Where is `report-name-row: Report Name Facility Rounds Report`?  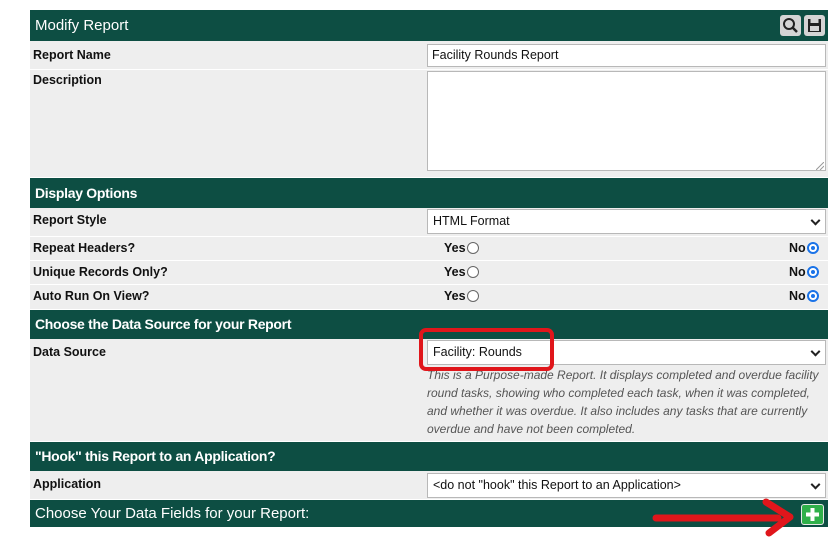 report-name-row: Report Name Facility Rounds Report is located at coordinates (429, 55).